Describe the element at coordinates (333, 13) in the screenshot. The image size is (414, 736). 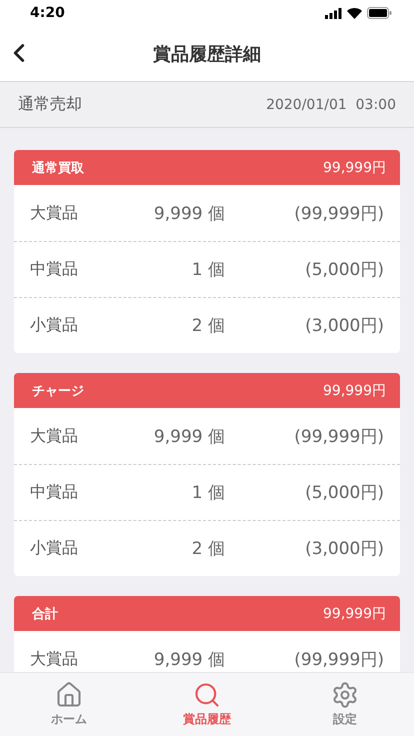
I see `signal-icon` at that location.